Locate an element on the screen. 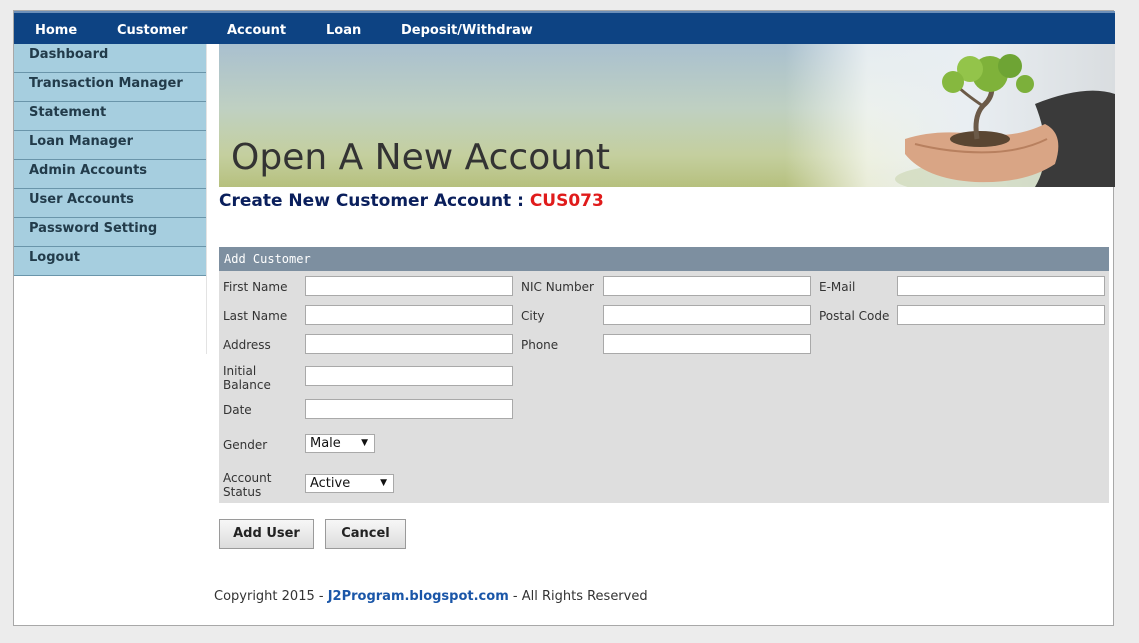 The image size is (1139, 643). nav-deposit-withdraw: Deposit/Withdraw is located at coordinates (467, 30).